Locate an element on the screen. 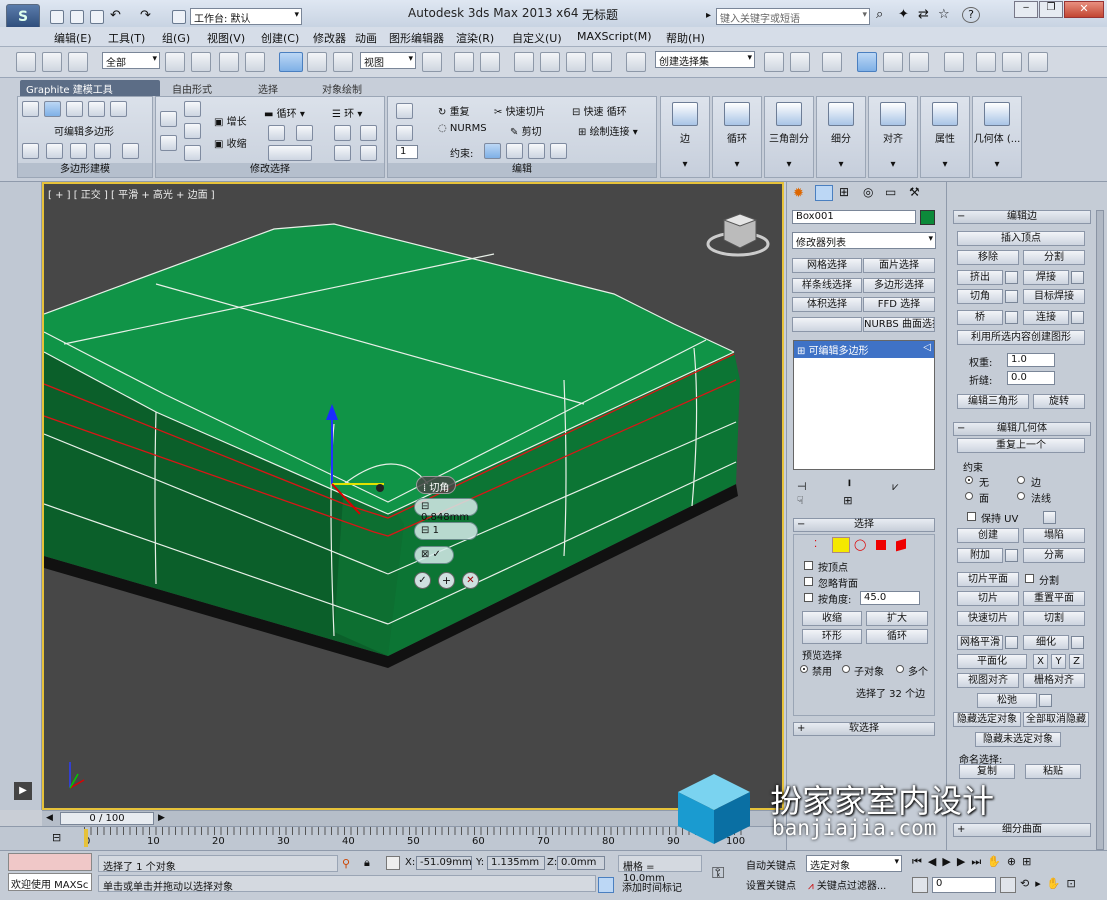 This screenshot has height=900, width=1107. add-time-tag-button: 添加时间标记 is located at coordinates (660, 885).